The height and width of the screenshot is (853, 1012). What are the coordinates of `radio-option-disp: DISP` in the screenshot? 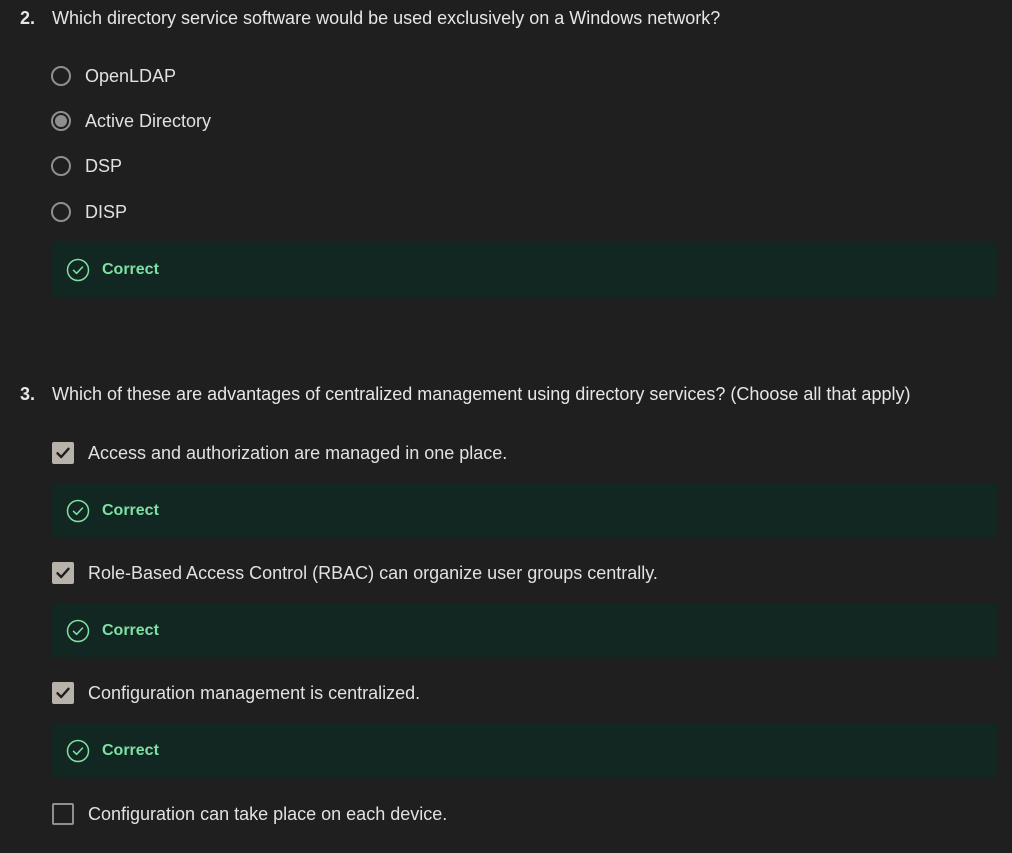 It's located at (89, 212).